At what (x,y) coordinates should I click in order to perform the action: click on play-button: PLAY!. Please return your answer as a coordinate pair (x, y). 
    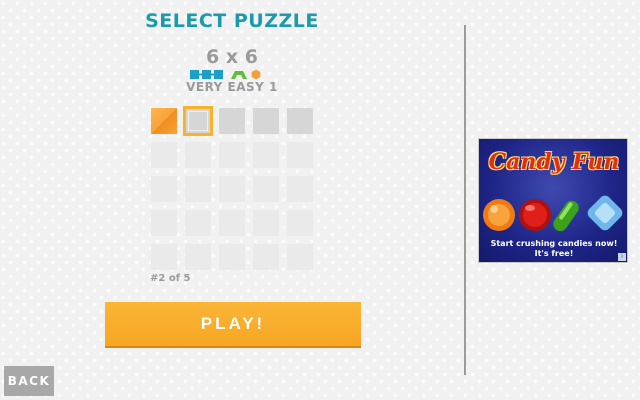
    Looking at the image, I should click on (233, 324).